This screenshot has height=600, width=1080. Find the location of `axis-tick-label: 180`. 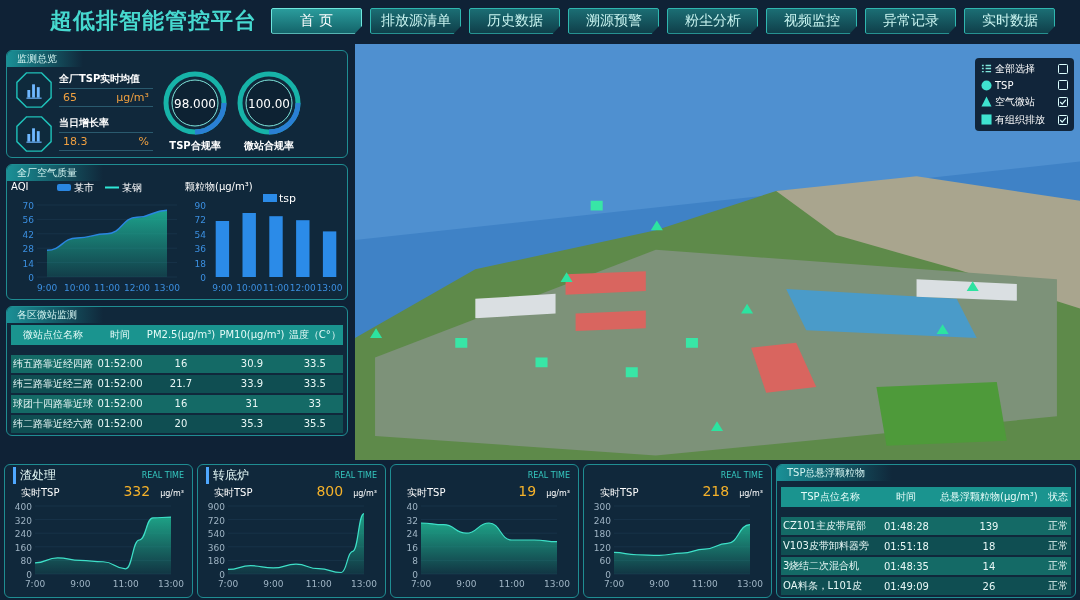

axis-tick-label: 180 is located at coordinates (216, 561).